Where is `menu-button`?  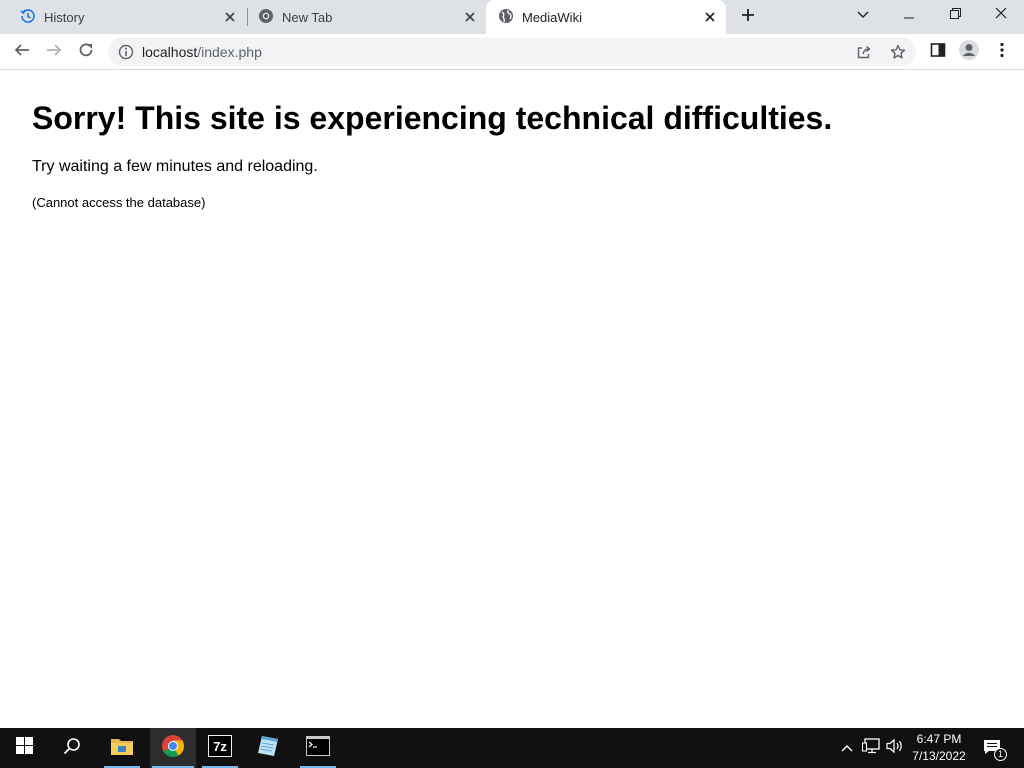 menu-button is located at coordinates (1002, 52).